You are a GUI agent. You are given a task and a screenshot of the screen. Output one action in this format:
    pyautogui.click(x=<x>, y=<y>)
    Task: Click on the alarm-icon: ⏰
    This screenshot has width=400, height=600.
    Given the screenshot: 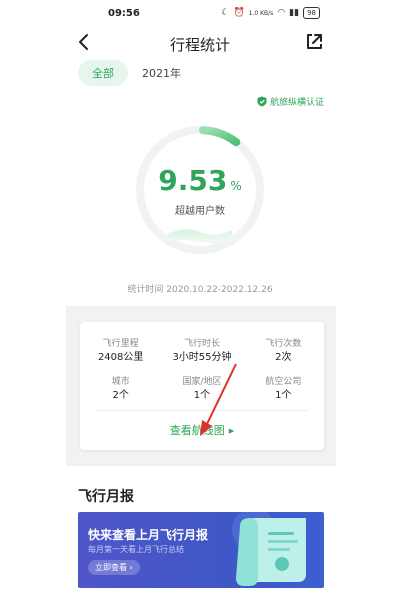 What is the action you would take?
    pyautogui.click(x=239, y=13)
    